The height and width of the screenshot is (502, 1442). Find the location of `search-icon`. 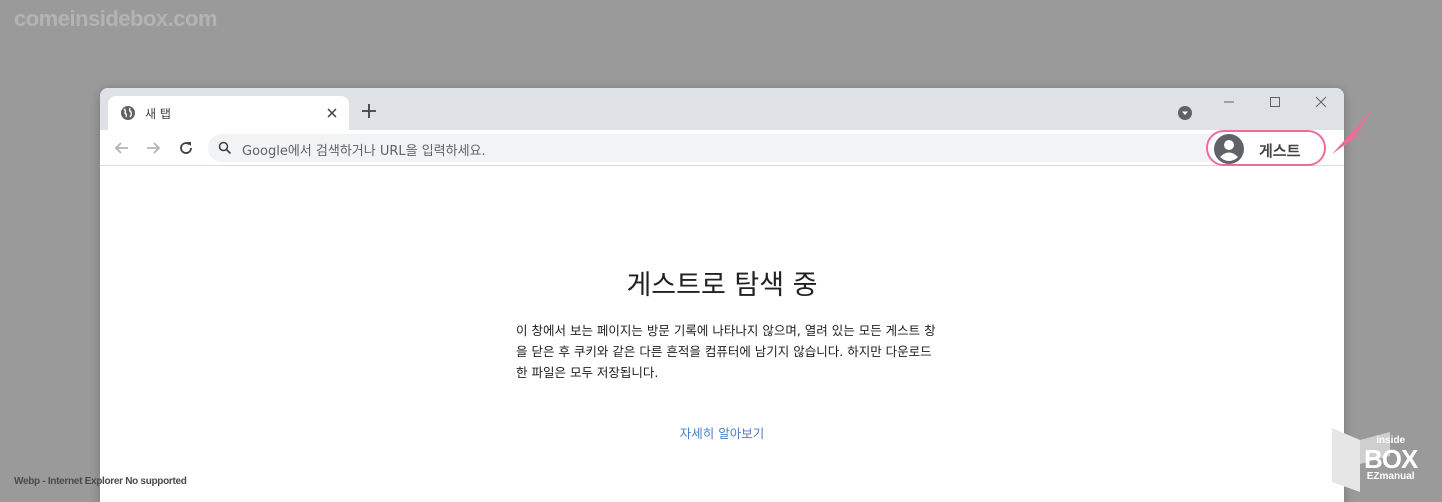

search-icon is located at coordinates (225, 148).